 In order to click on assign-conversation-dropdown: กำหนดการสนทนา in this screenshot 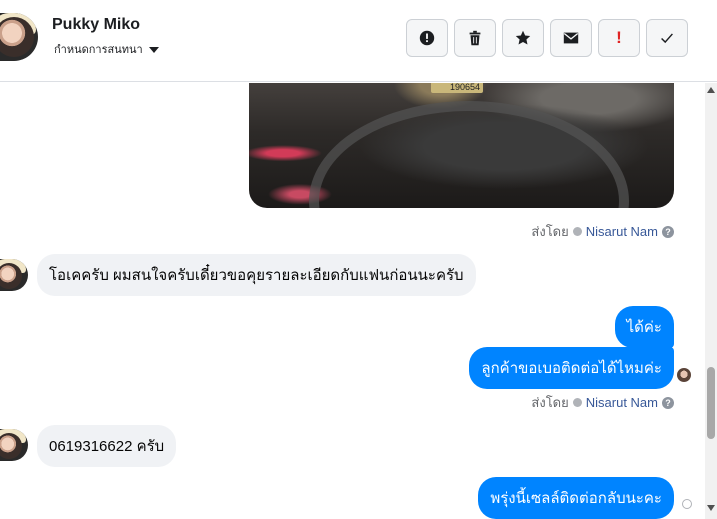, I will do `click(106, 49)`.